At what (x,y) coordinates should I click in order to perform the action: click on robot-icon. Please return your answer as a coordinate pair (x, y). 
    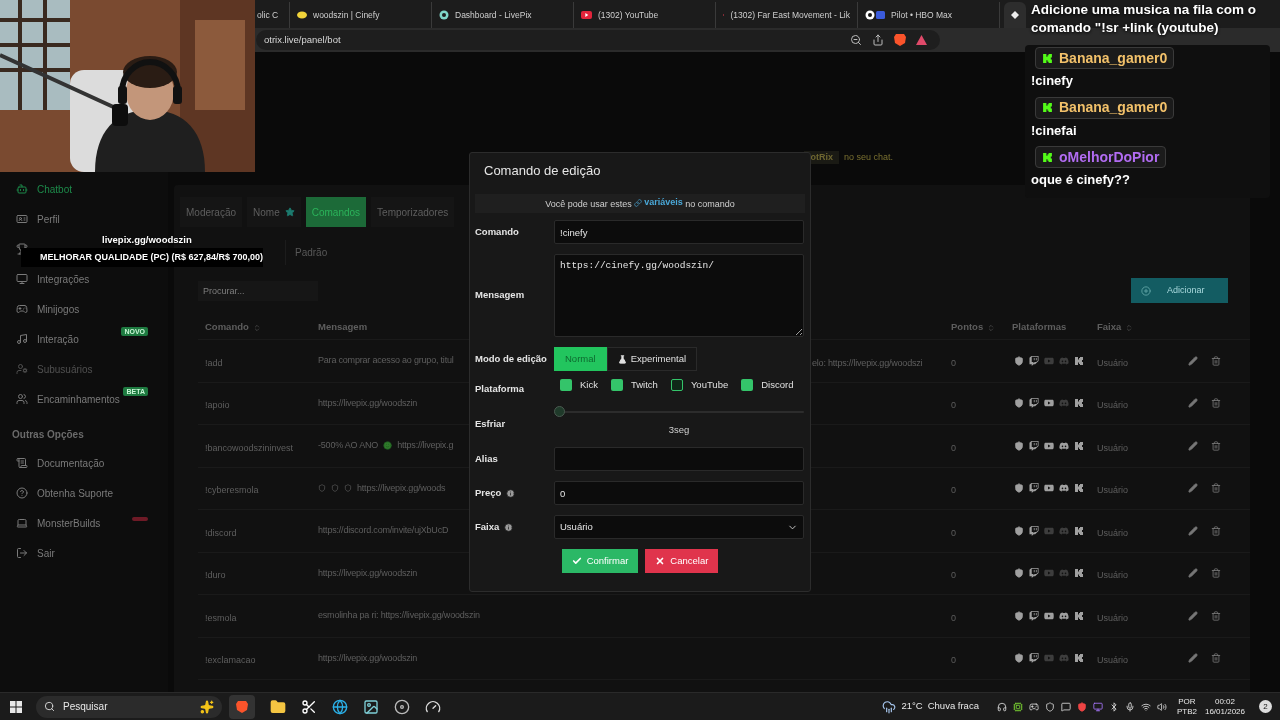
    Looking at the image, I should click on (22, 189).